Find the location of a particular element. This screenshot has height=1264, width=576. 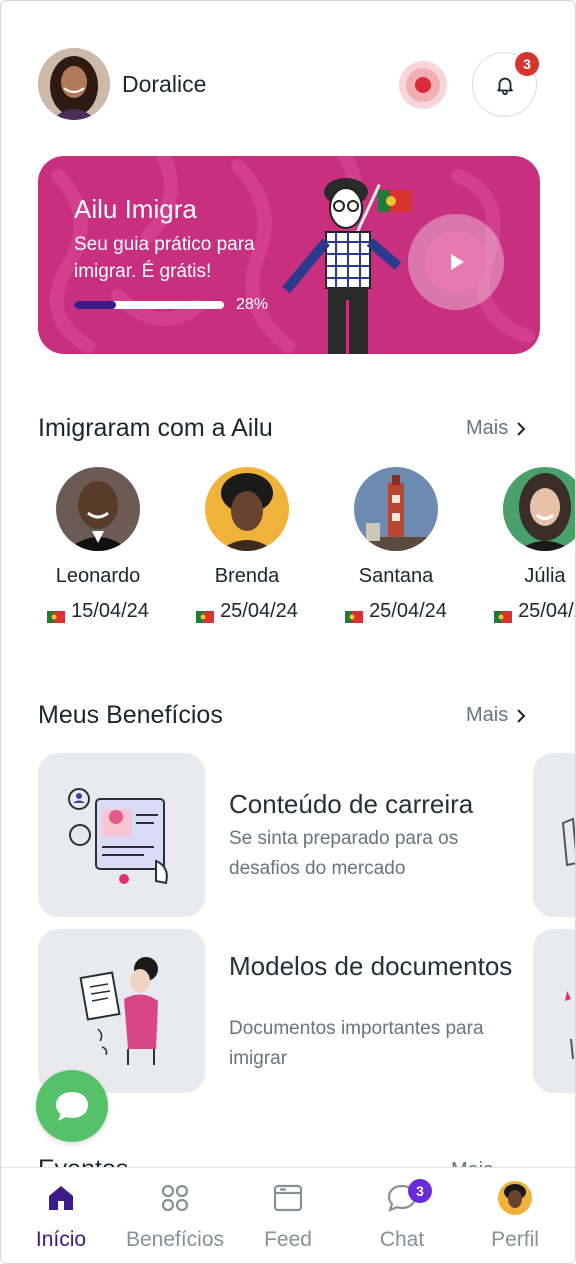

tab-perfil: Perfil is located at coordinates (515, 1215).